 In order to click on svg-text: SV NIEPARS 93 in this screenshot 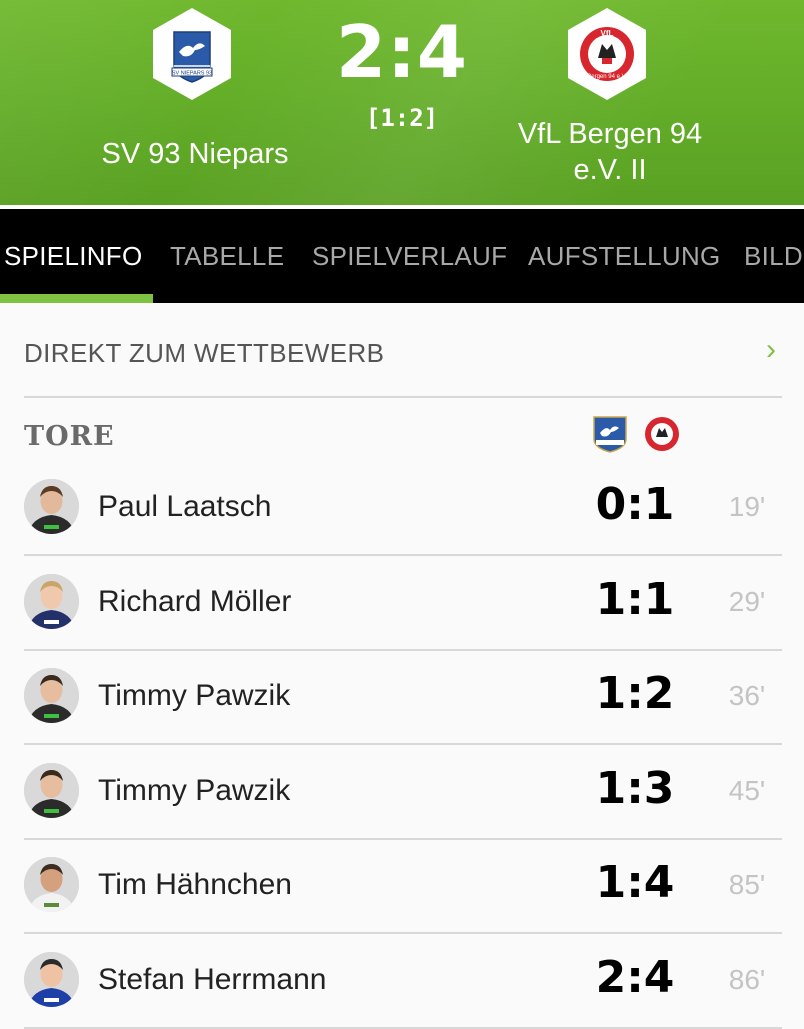, I will do `click(192, 74)`.